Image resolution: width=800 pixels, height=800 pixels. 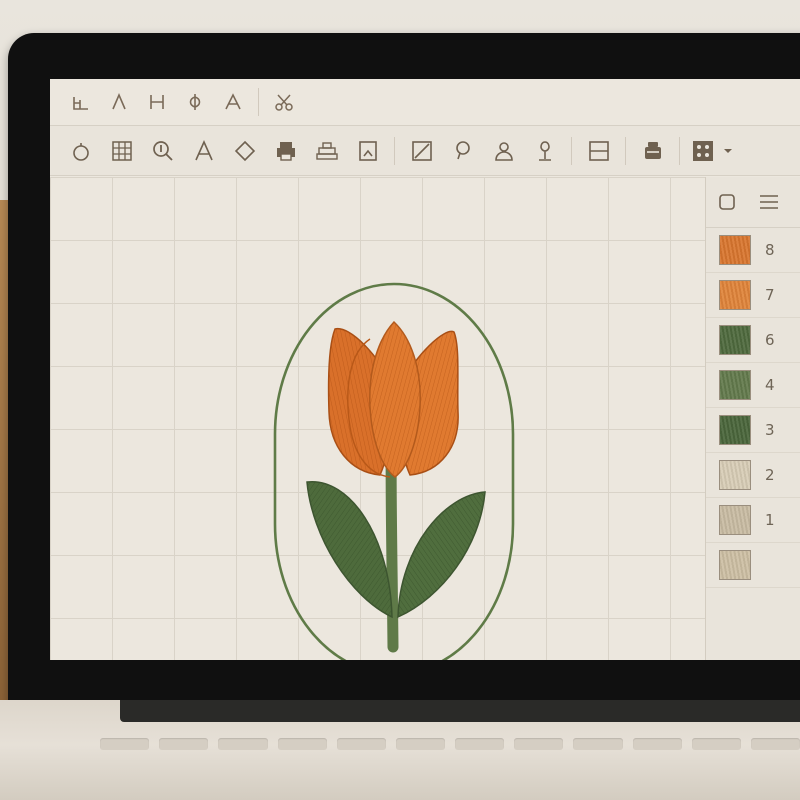 What do you see at coordinates (753, 565) in the screenshot?
I see `swatch-row` at bounding box center [753, 565].